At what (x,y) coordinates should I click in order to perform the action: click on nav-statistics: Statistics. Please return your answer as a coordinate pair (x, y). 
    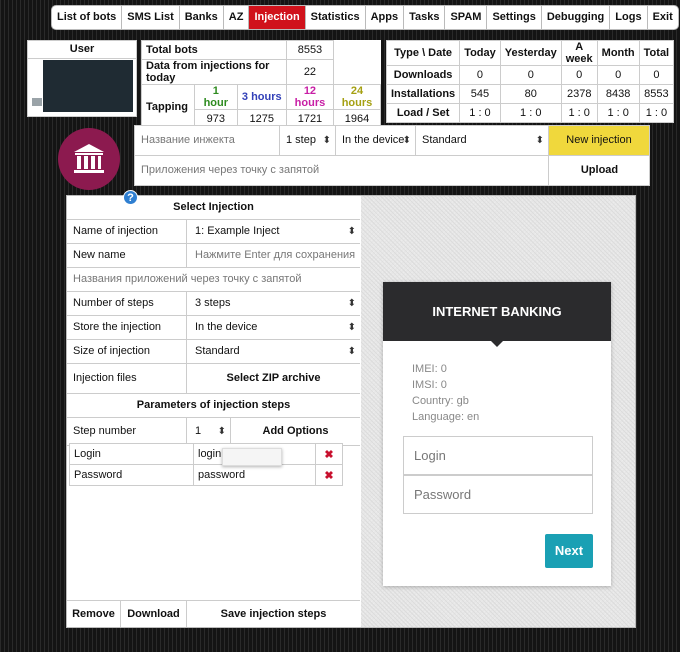
    Looking at the image, I should click on (336, 17).